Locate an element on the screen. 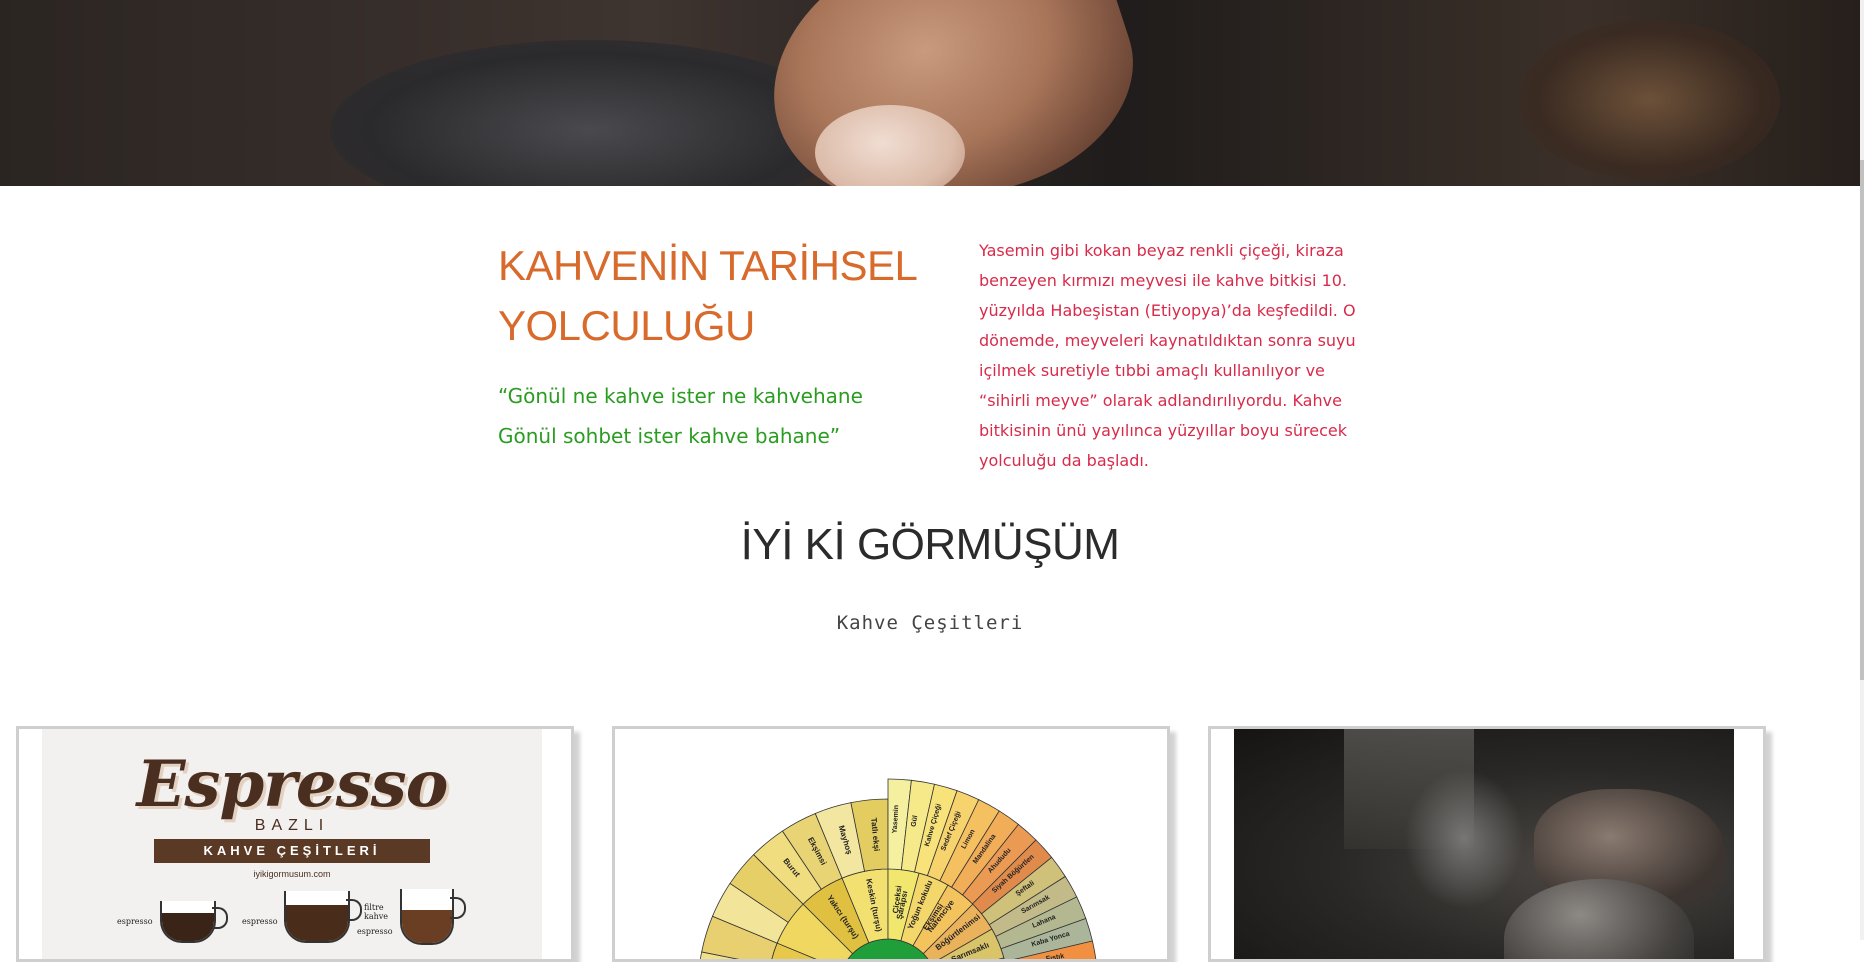 Image resolution: width=1864 pixels, height=962 pixels. history-title-line2: YOLCULUĞU is located at coordinates (626, 325).